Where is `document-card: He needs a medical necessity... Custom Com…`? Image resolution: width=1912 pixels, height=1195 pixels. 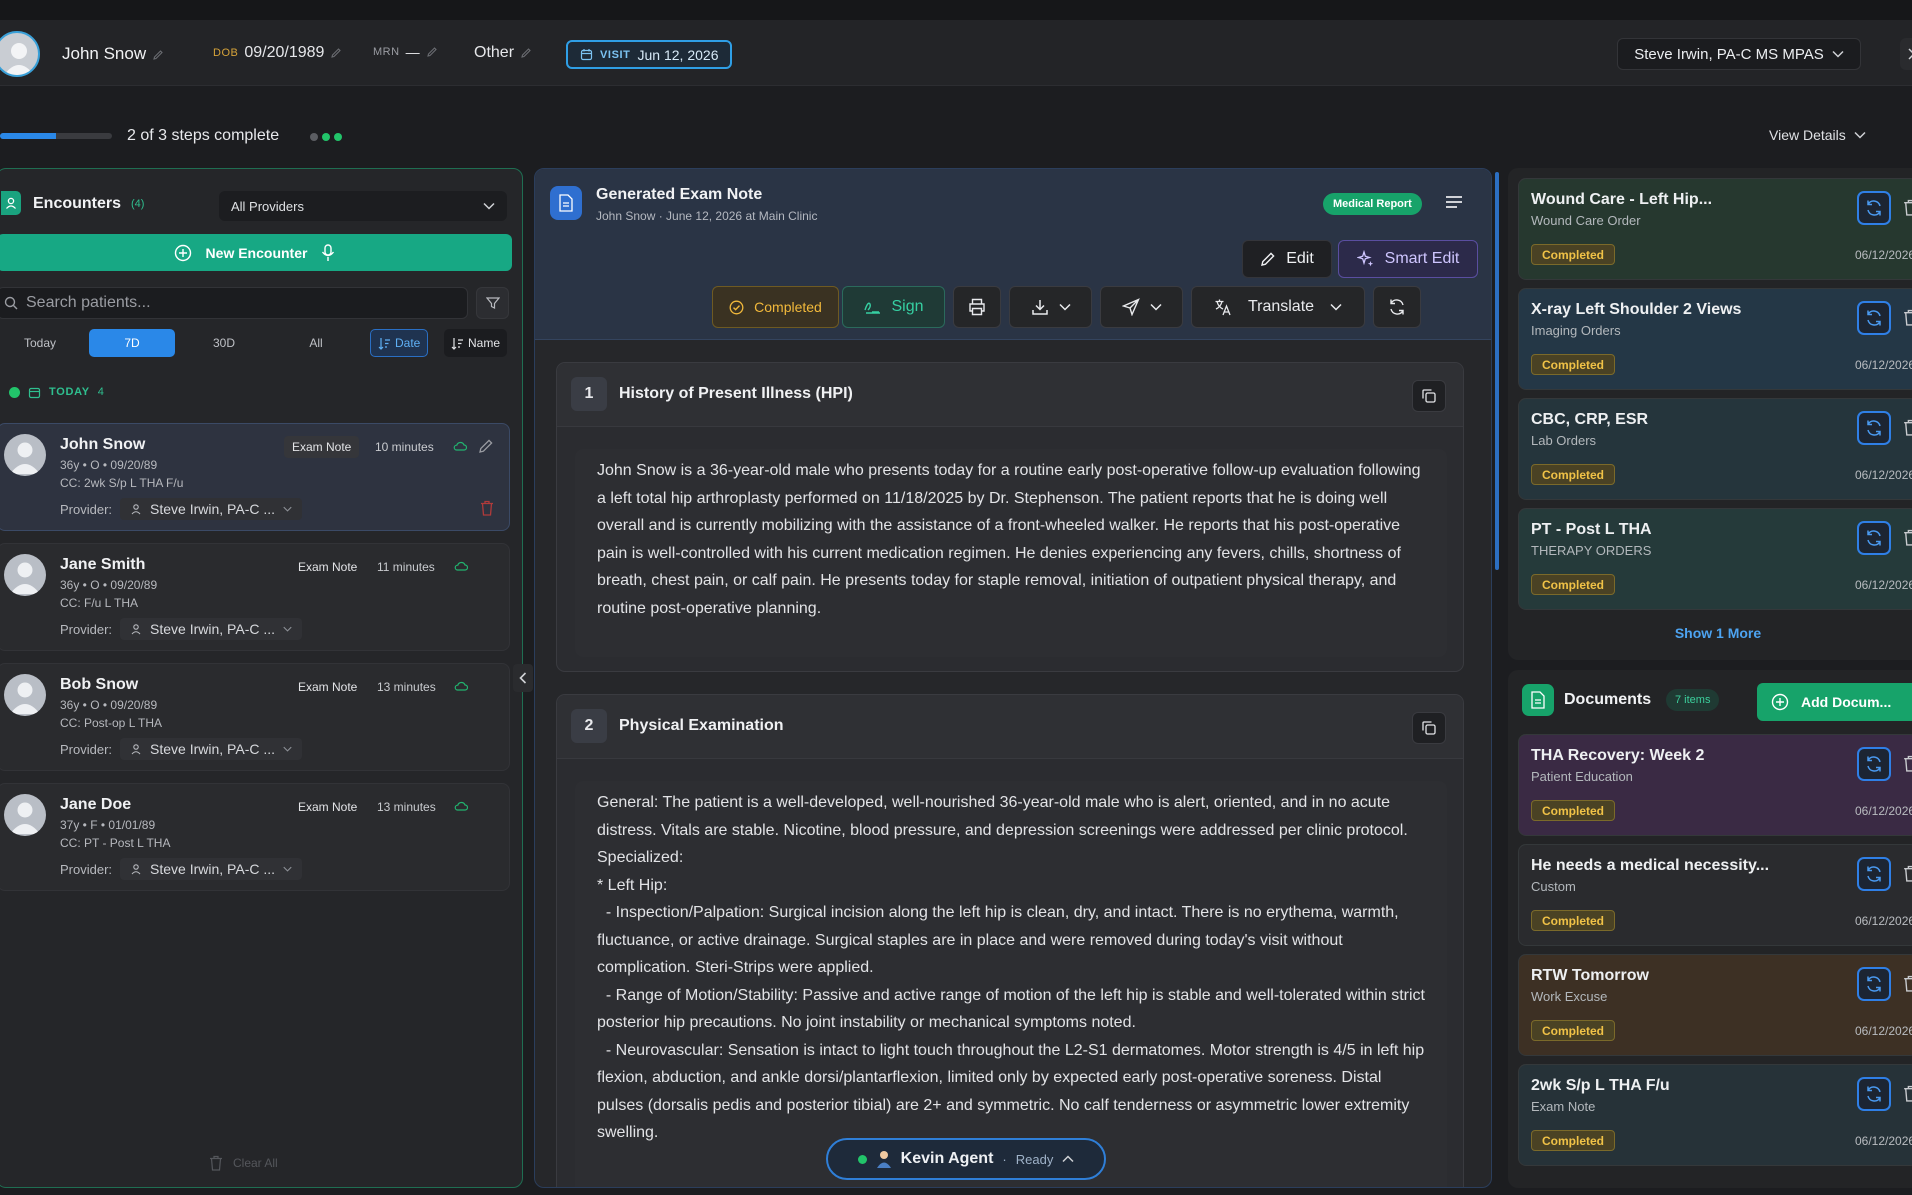
document-card: He needs a medical necessity... Custom Com… is located at coordinates (1715, 895).